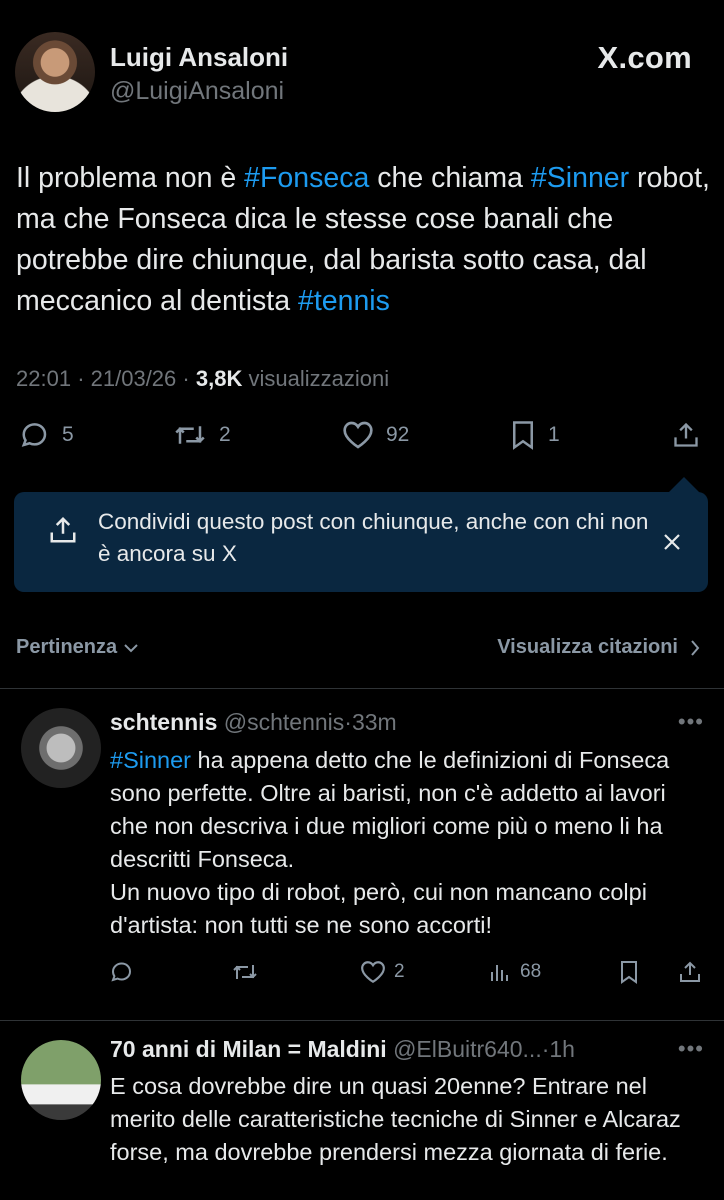  I want to click on tweet-meta: 22:01 · 21/03/26 · 3,8K visualizzazioni, so click(202, 379).